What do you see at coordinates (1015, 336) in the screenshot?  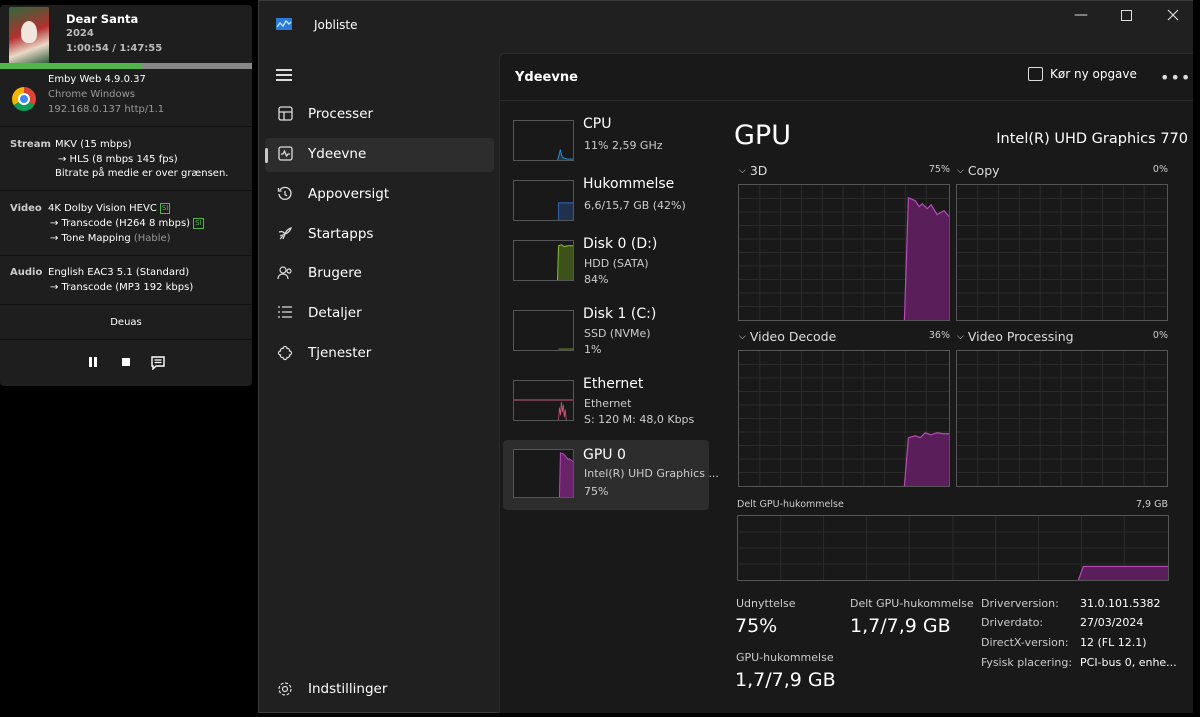 I see `graph-label-video-processing: ⌵ Video Processing` at bounding box center [1015, 336].